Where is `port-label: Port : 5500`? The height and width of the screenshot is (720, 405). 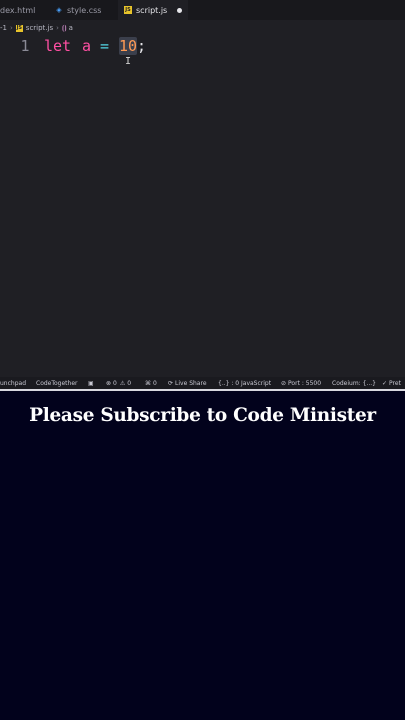
port-label: Port : 5500 is located at coordinates (305, 383).